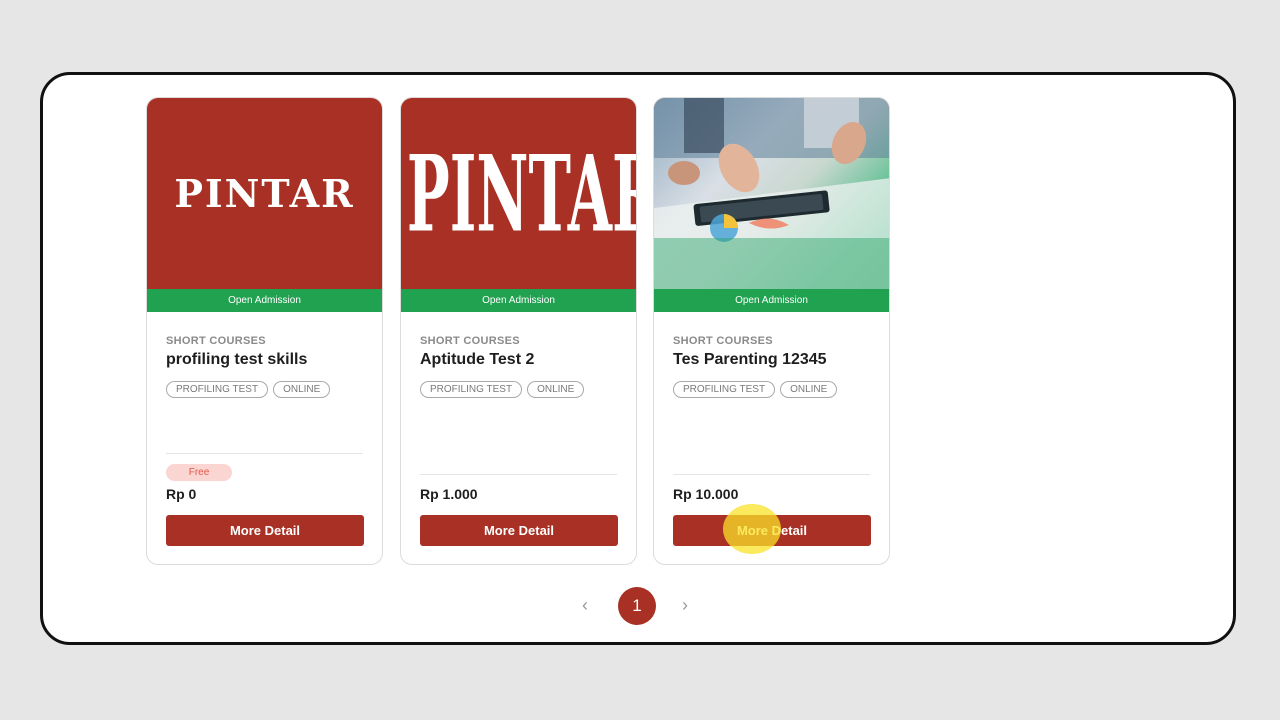 The width and height of the screenshot is (1280, 720). Describe the element at coordinates (750, 360) in the screenshot. I see `course-title: Tes Parenting 12345` at that location.